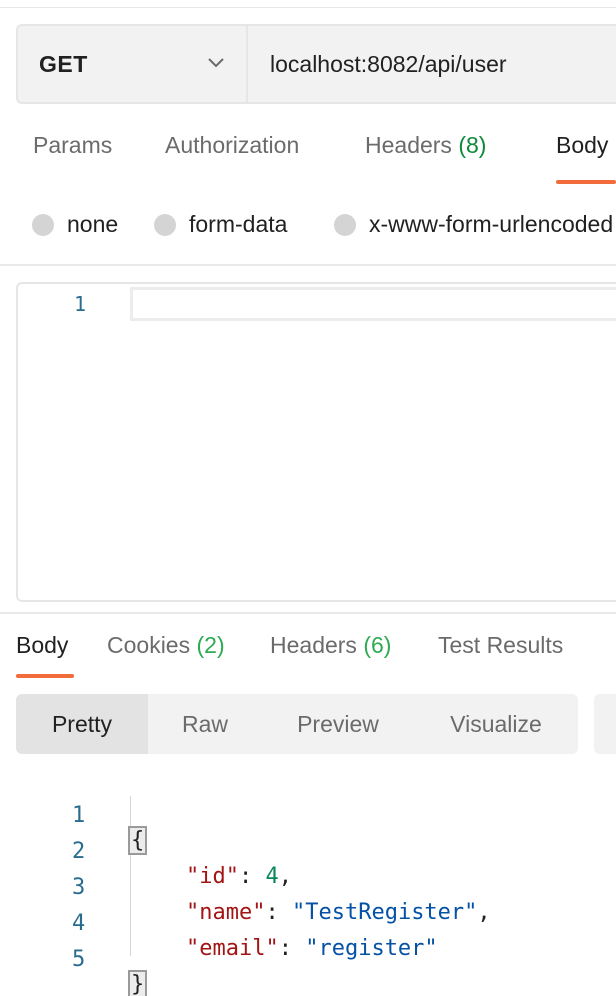 This screenshot has width=616, height=996. Describe the element at coordinates (308, 7) in the screenshot. I see `top-divider` at that location.